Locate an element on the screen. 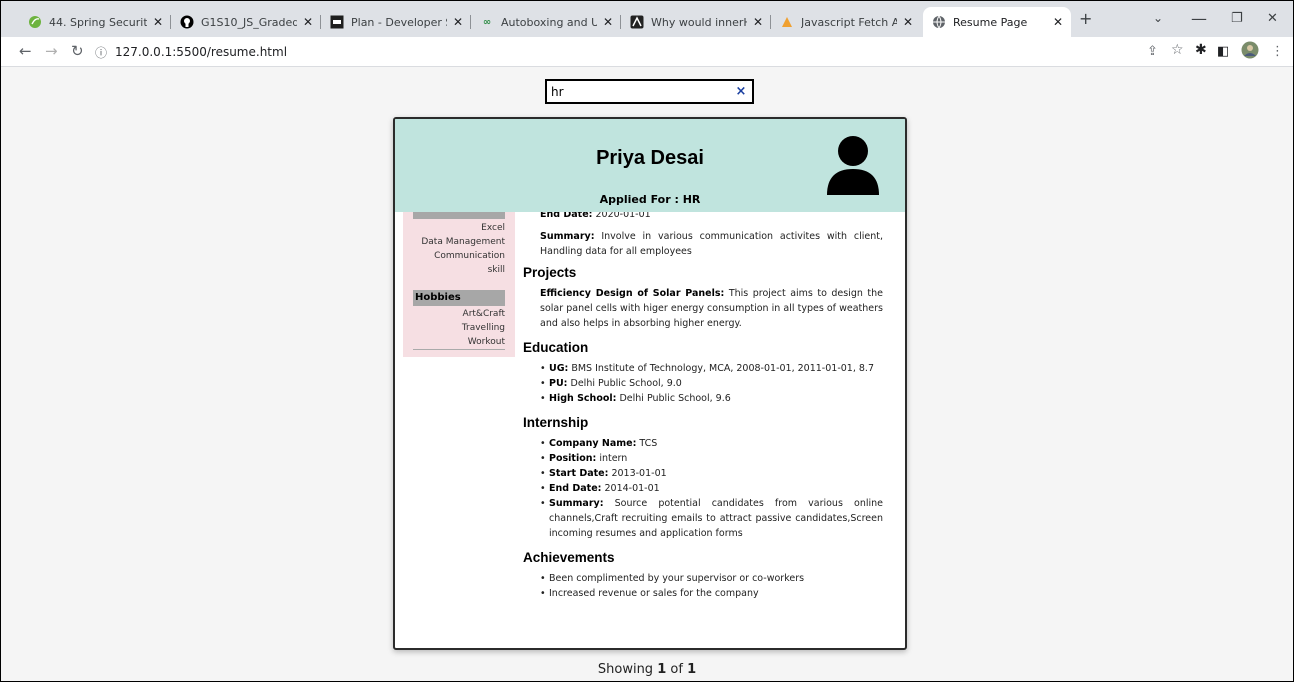 The width and height of the screenshot is (1294, 682). tab-resume-page: Resume Page ✕ is located at coordinates (997, 22).